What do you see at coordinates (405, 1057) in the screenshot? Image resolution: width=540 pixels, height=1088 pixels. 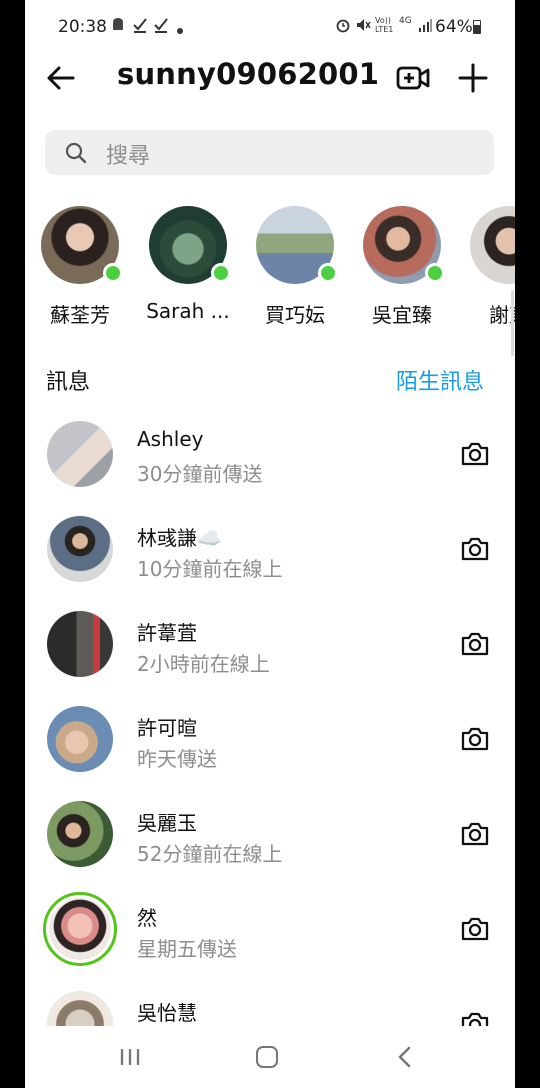 I see `back-icon` at bounding box center [405, 1057].